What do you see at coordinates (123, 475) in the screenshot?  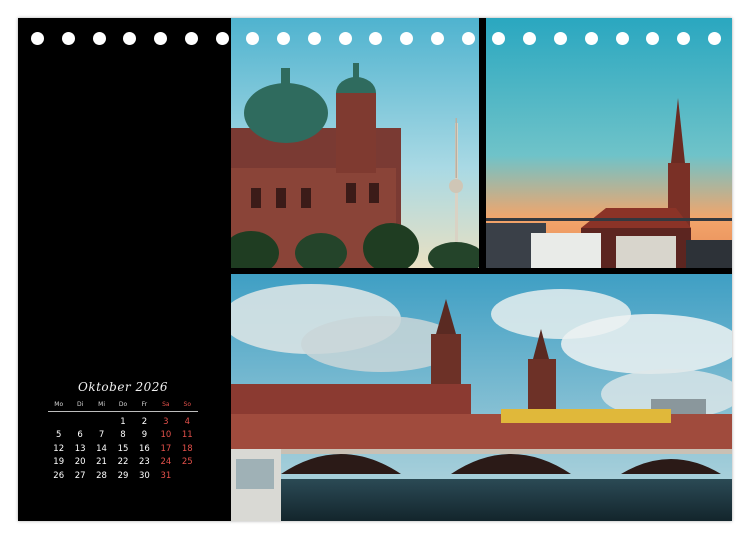 I see `day-cell: 29` at bounding box center [123, 475].